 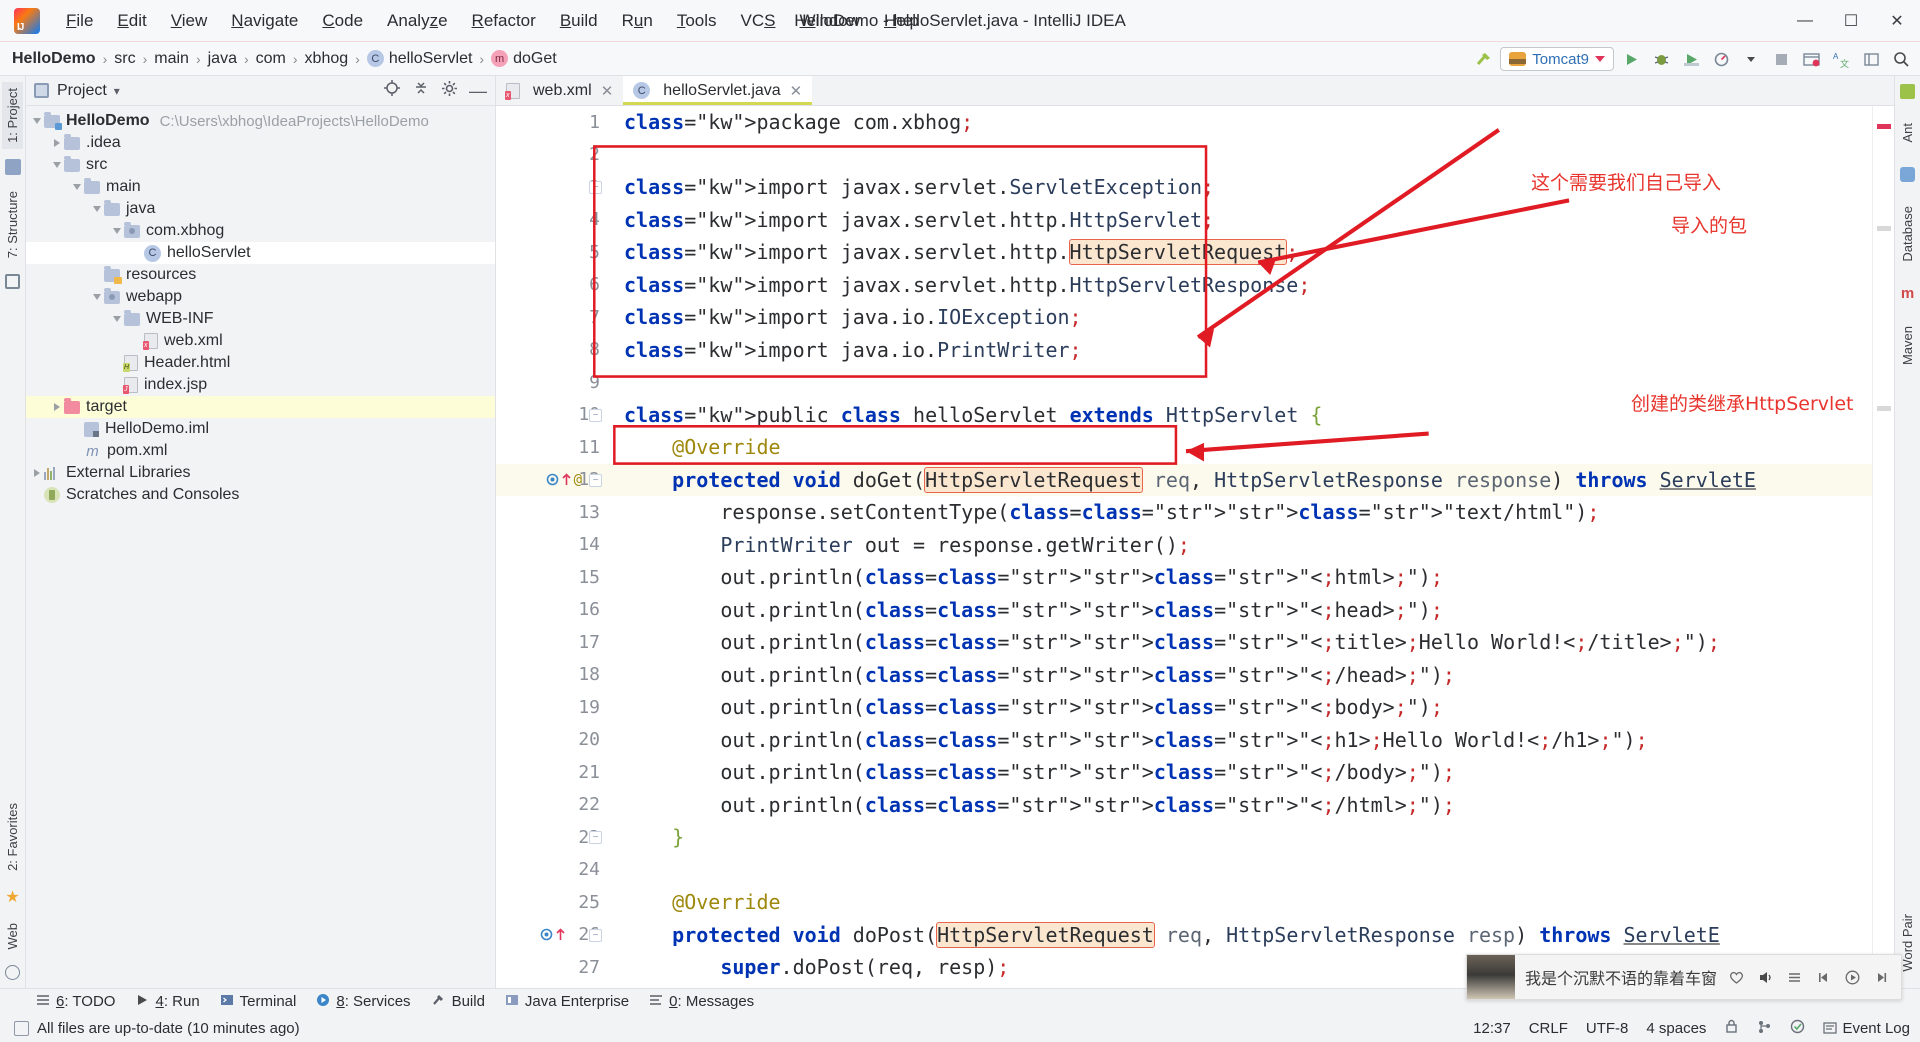 What do you see at coordinates (551, 967) in the screenshot?
I see `gutter-line-number: 27` at bounding box center [551, 967].